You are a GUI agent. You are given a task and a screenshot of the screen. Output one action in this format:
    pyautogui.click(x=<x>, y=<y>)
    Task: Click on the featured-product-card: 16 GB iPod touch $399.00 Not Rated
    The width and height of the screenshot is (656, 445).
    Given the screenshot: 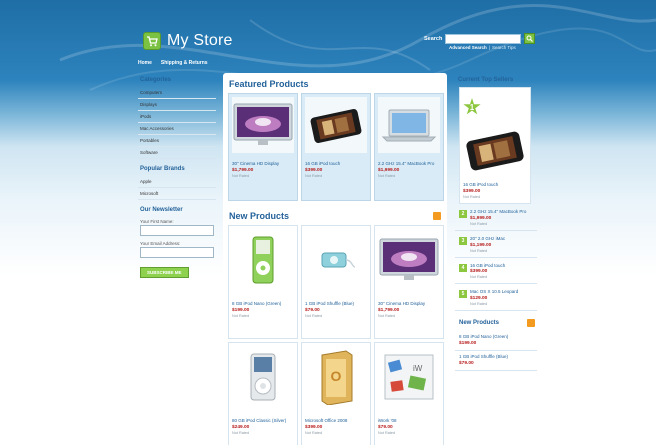 What is the action you would take?
    pyautogui.click(x=336, y=147)
    